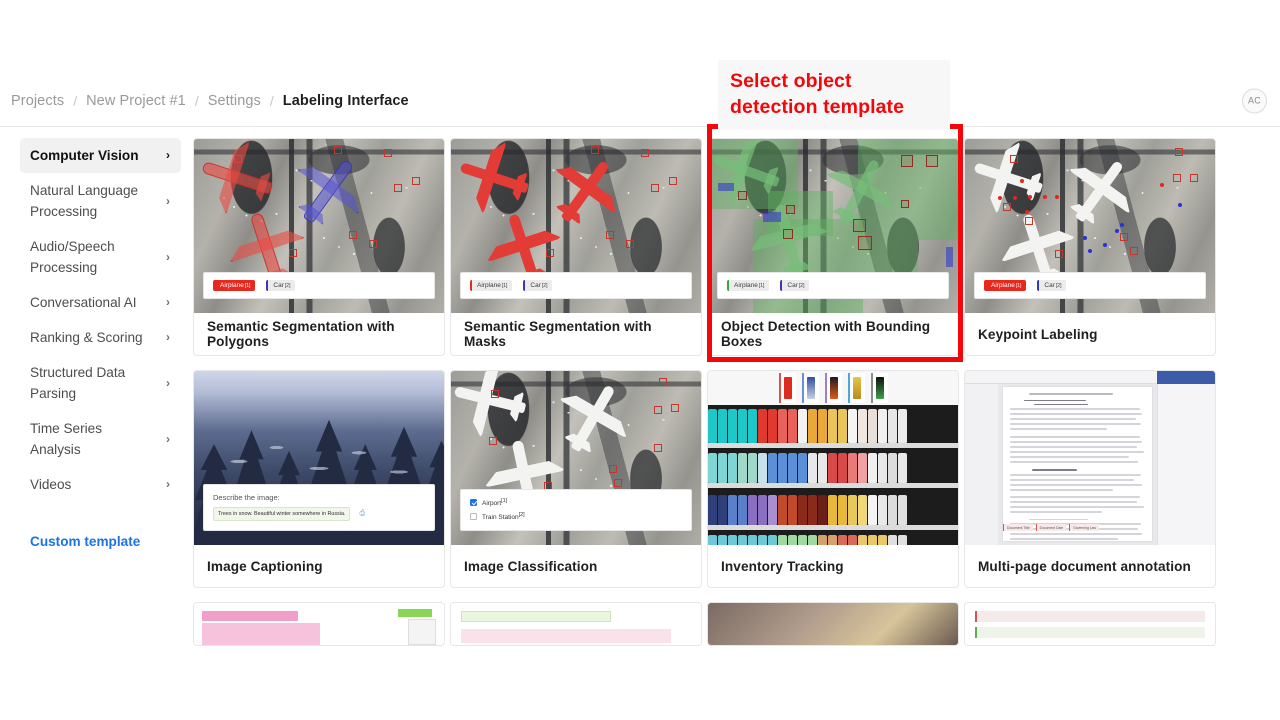 This screenshot has height=720, width=1280. What do you see at coordinates (345, 100) in the screenshot?
I see `breadcrumb-item-labeling-interface: Labeling Interface` at bounding box center [345, 100].